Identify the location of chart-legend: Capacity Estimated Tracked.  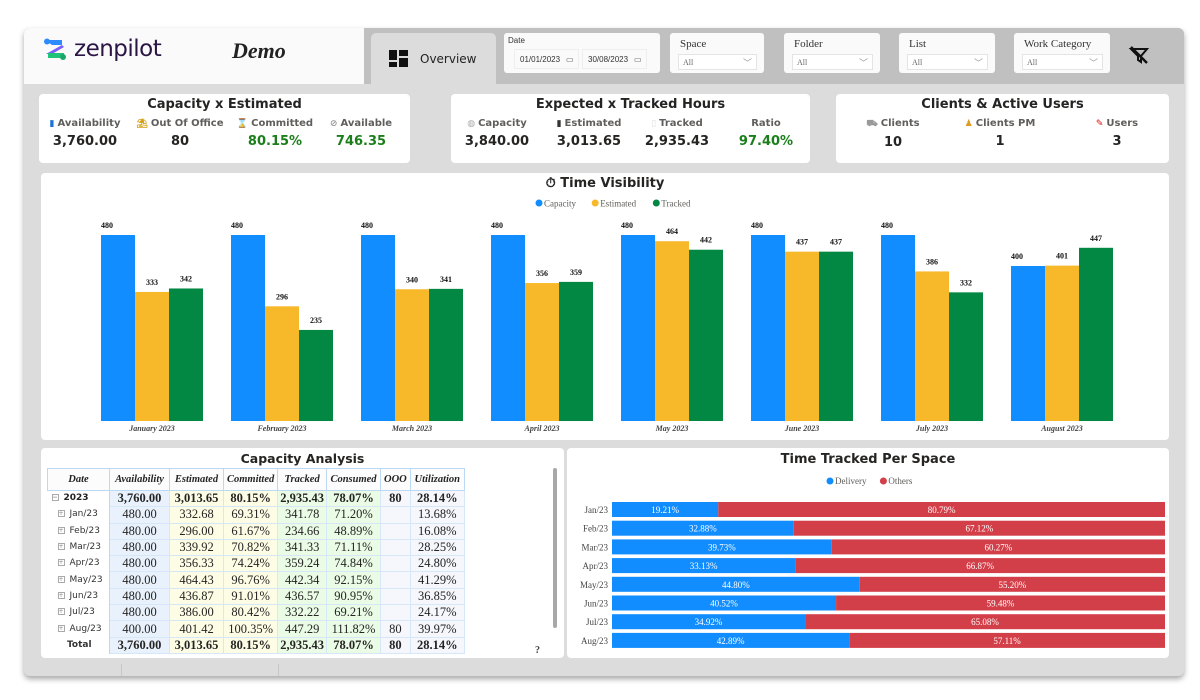
(613, 204).